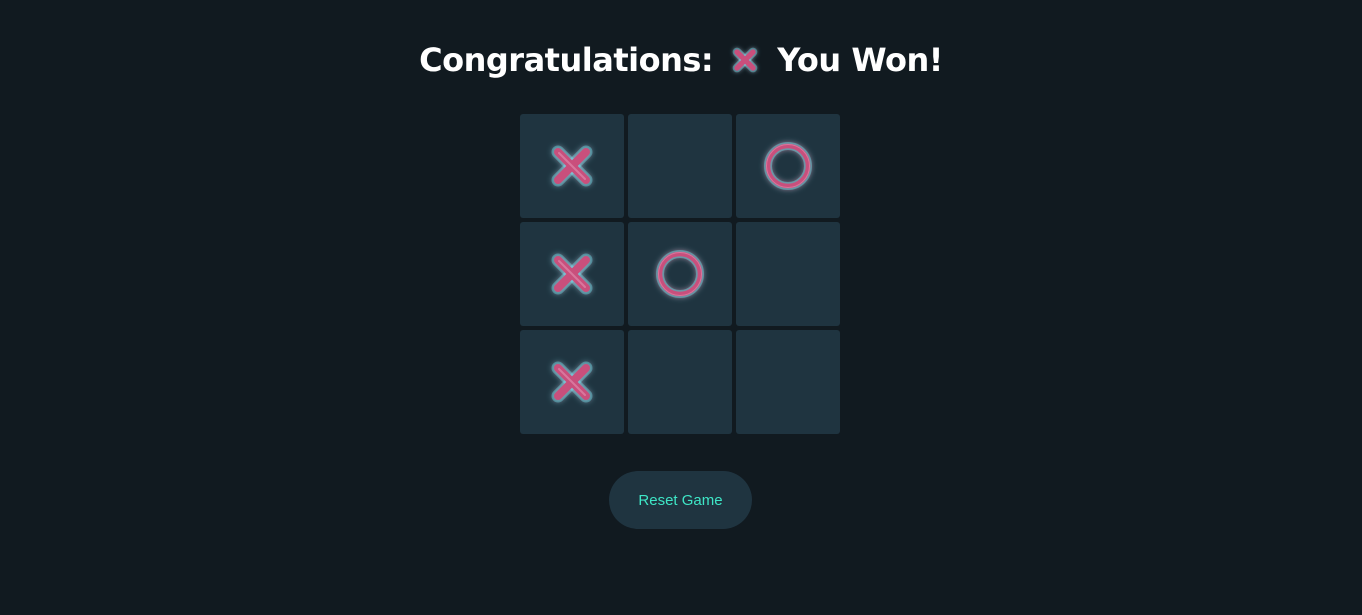 This screenshot has height=615, width=1362. What do you see at coordinates (566, 60) in the screenshot?
I see `status-prefix: Congratulations:` at bounding box center [566, 60].